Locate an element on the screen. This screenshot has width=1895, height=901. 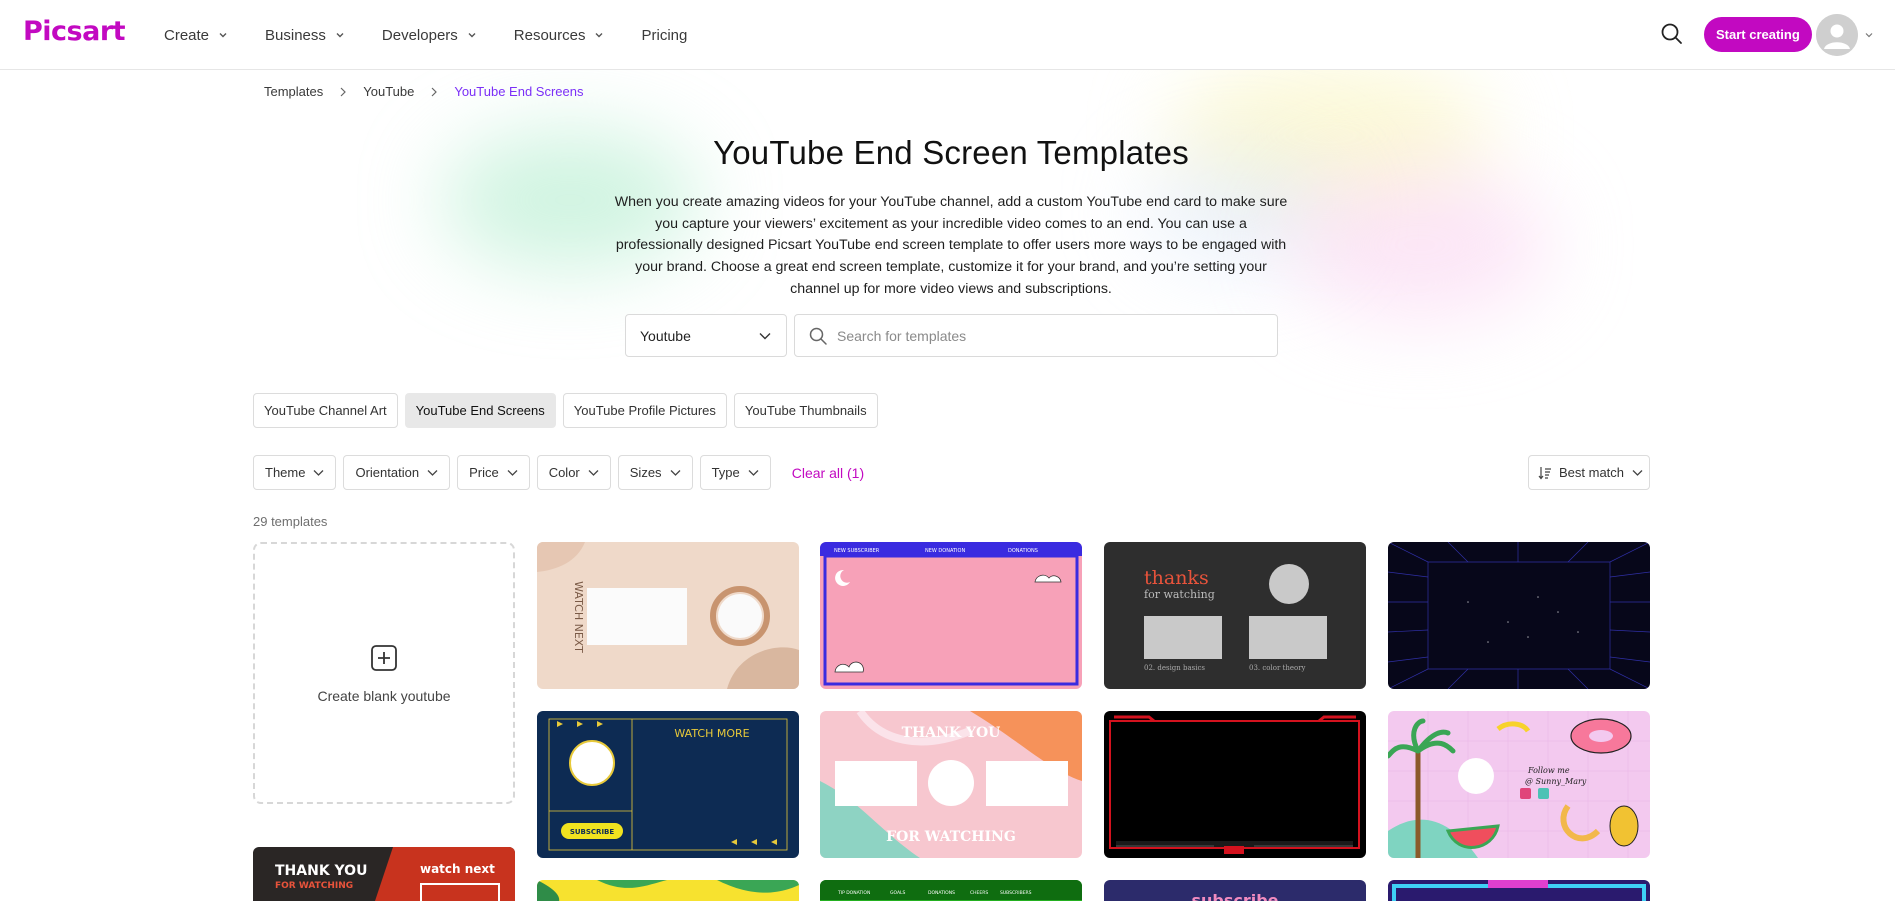
template-thumbnail: THANK YOU FOR WATCHING watch next is located at coordinates (384, 874).